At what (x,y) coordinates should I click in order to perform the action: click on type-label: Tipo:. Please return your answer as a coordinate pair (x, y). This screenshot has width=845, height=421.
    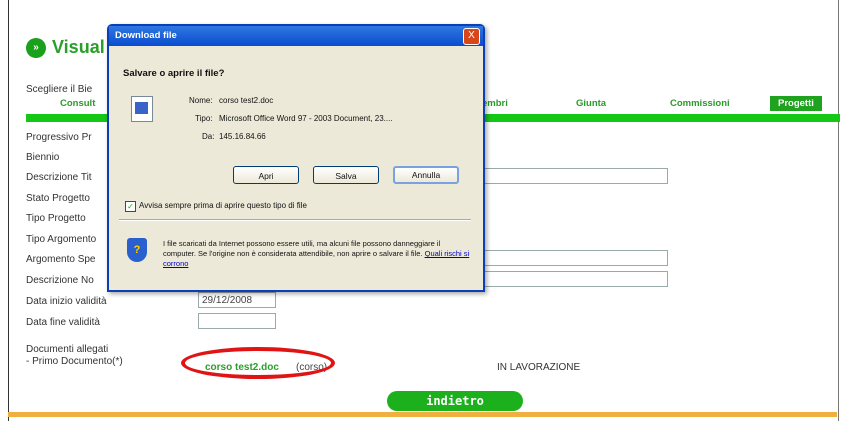
    Looking at the image, I should click on (204, 118).